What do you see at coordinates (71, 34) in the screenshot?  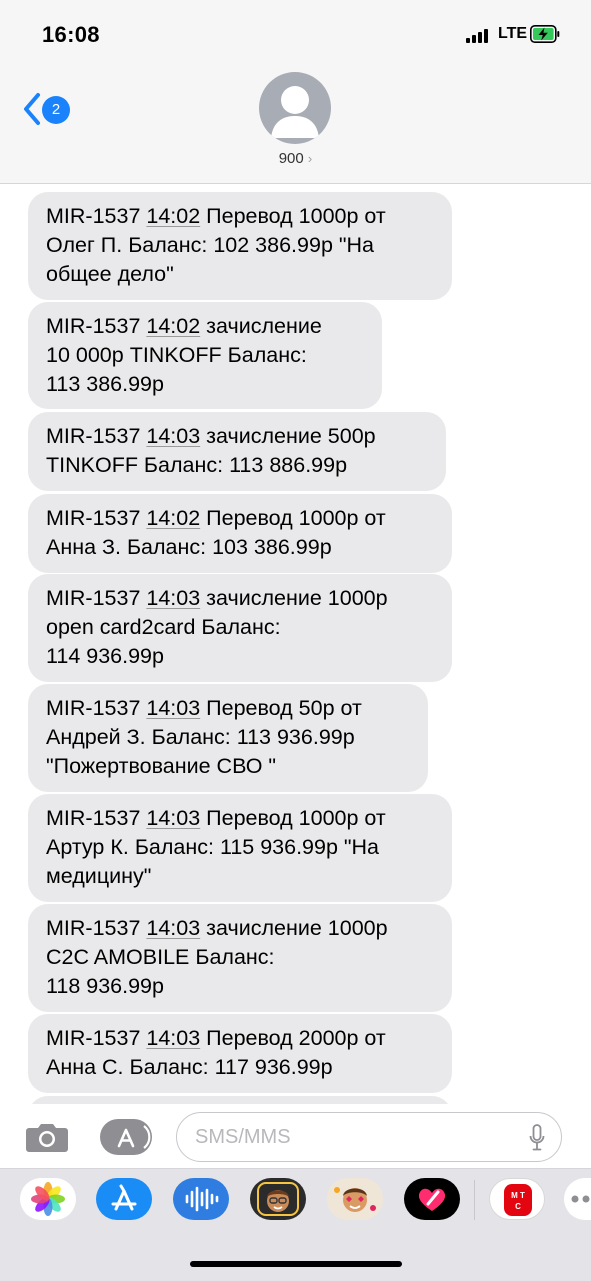 I see `status-time: 16:08` at bounding box center [71, 34].